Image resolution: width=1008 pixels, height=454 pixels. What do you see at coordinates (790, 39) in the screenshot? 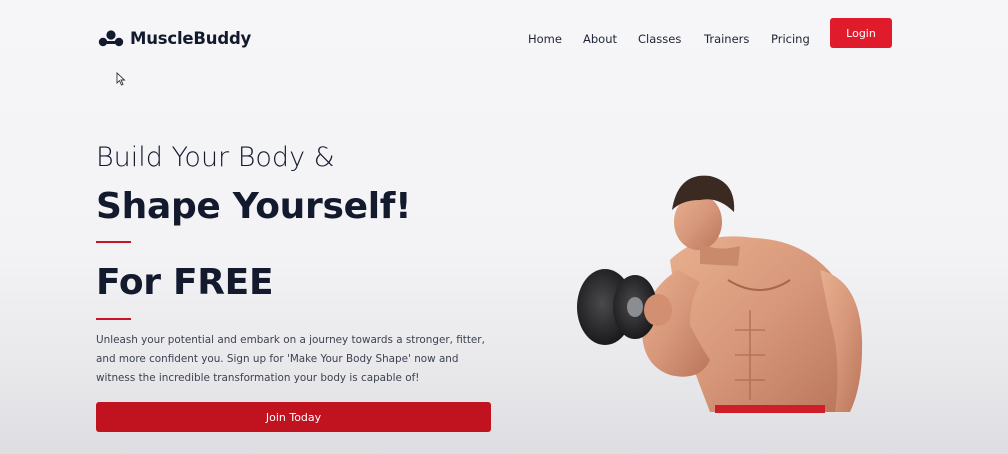
I see `nav-item-pricing: Pricing` at bounding box center [790, 39].